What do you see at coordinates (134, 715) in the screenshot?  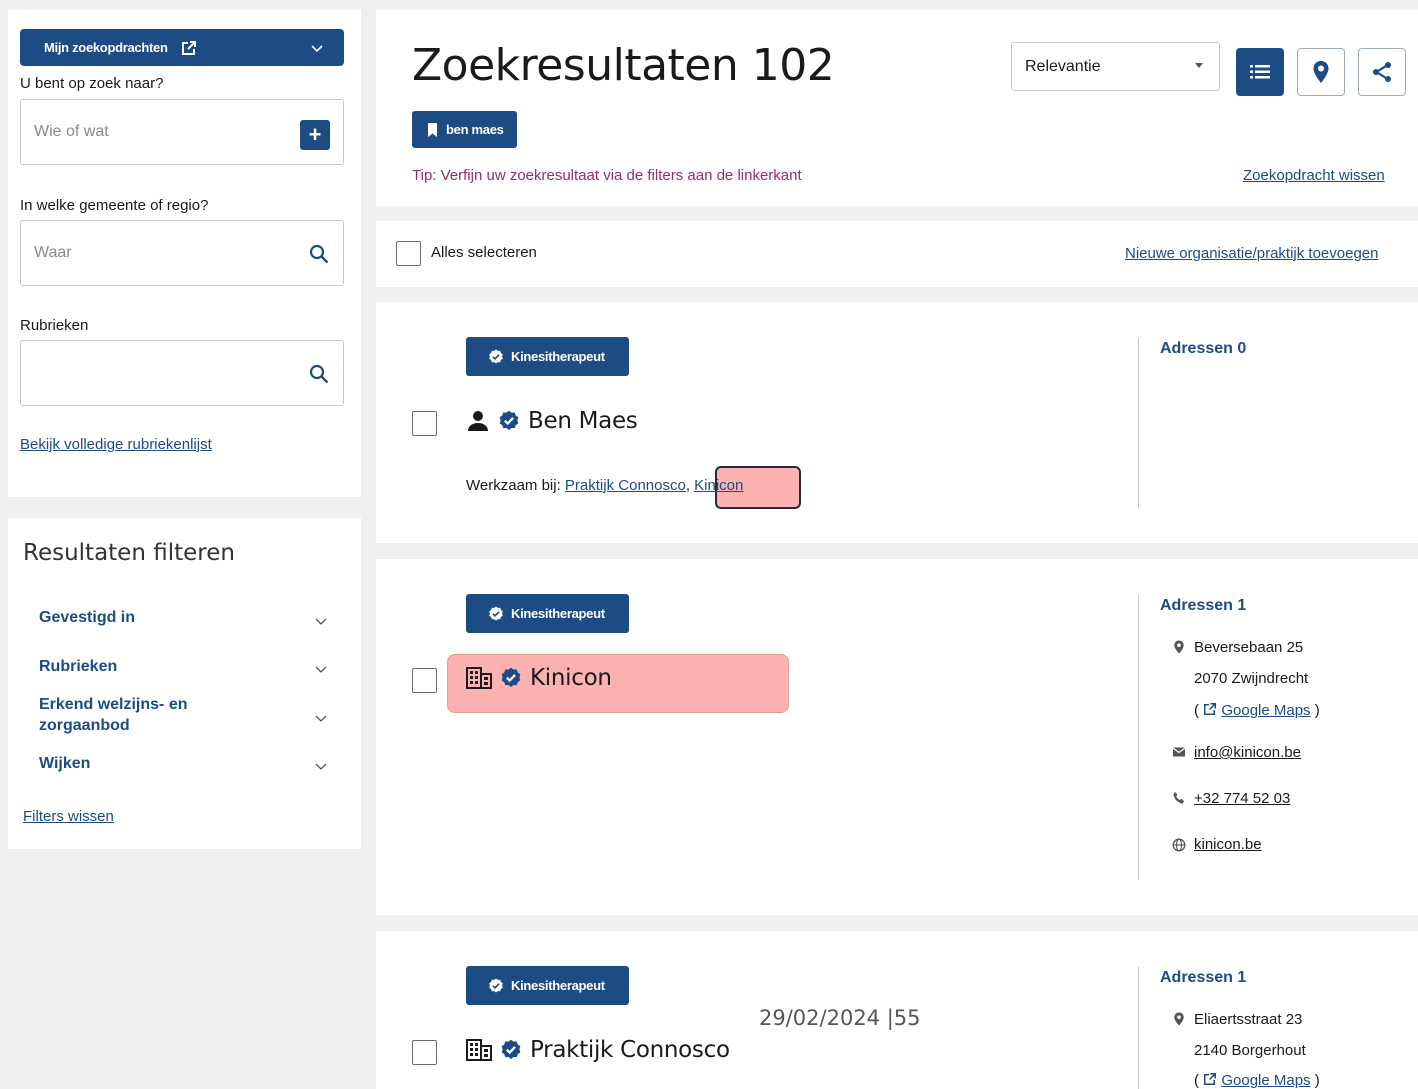 I see `facet-erkend-aanbod: Erkend welzijns- en zorgaanbod` at bounding box center [134, 715].